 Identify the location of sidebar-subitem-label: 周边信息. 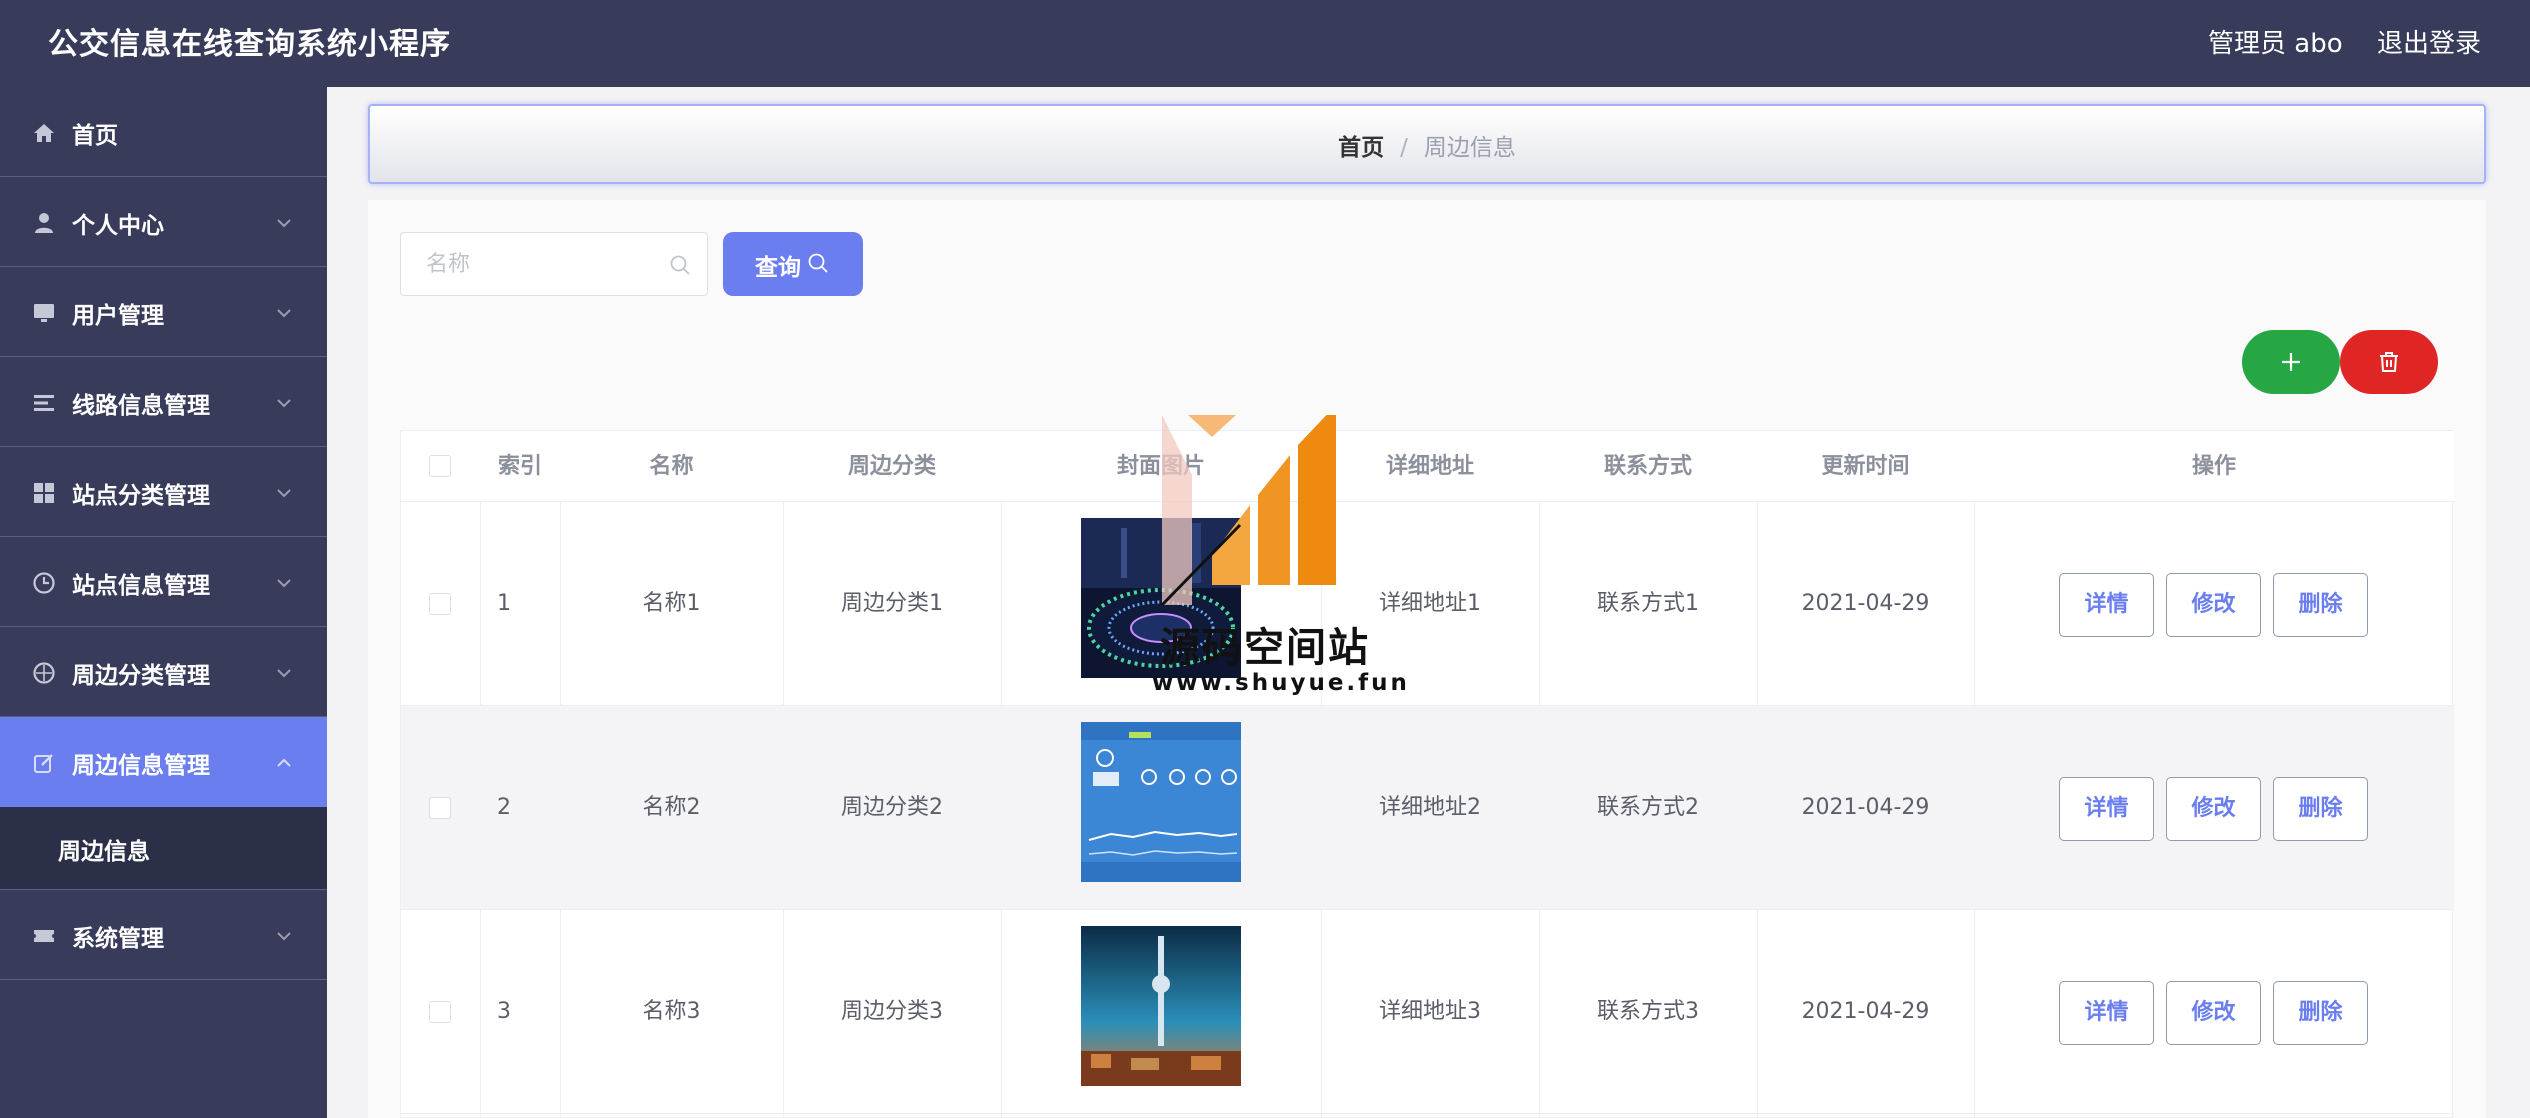
(104, 852).